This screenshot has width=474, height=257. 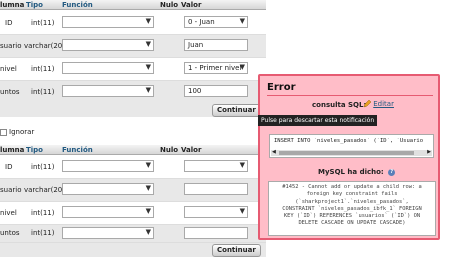 I want to click on value-select: 1 - Primer nivel ▼, so click(x=216, y=68).